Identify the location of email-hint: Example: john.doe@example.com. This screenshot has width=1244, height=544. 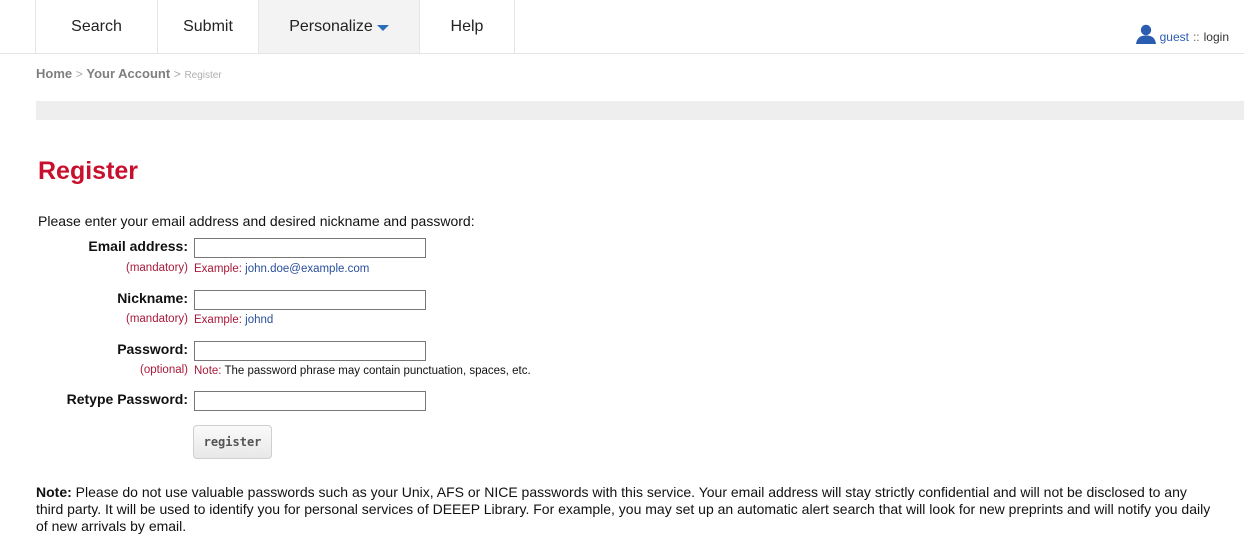
(281, 269).